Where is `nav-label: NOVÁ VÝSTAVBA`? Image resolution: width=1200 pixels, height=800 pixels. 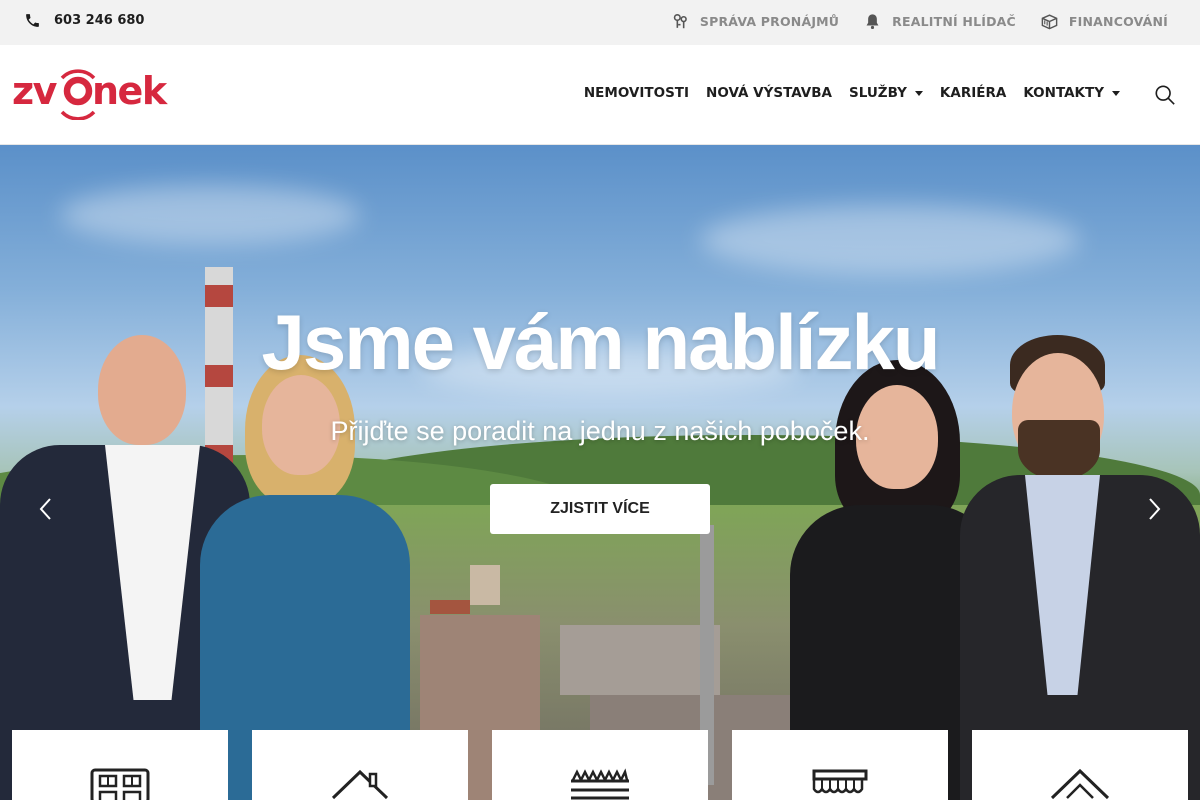 nav-label: NOVÁ VÝSTAVBA is located at coordinates (769, 93).